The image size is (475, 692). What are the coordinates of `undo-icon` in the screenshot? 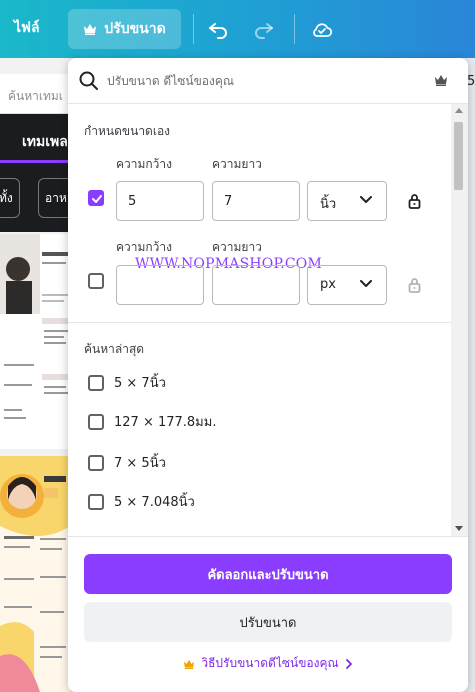 It's located at (218, 29).